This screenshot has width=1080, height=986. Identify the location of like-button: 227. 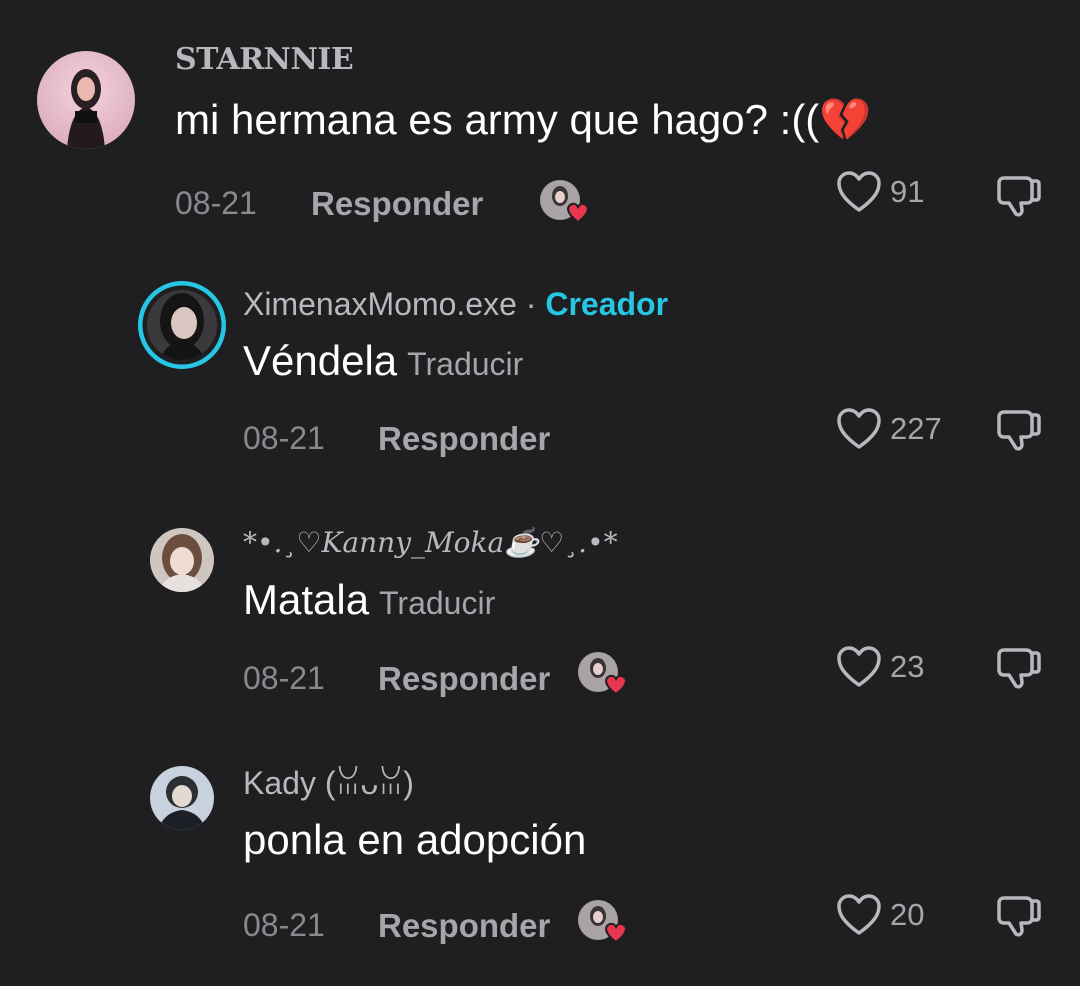
(889, 429).